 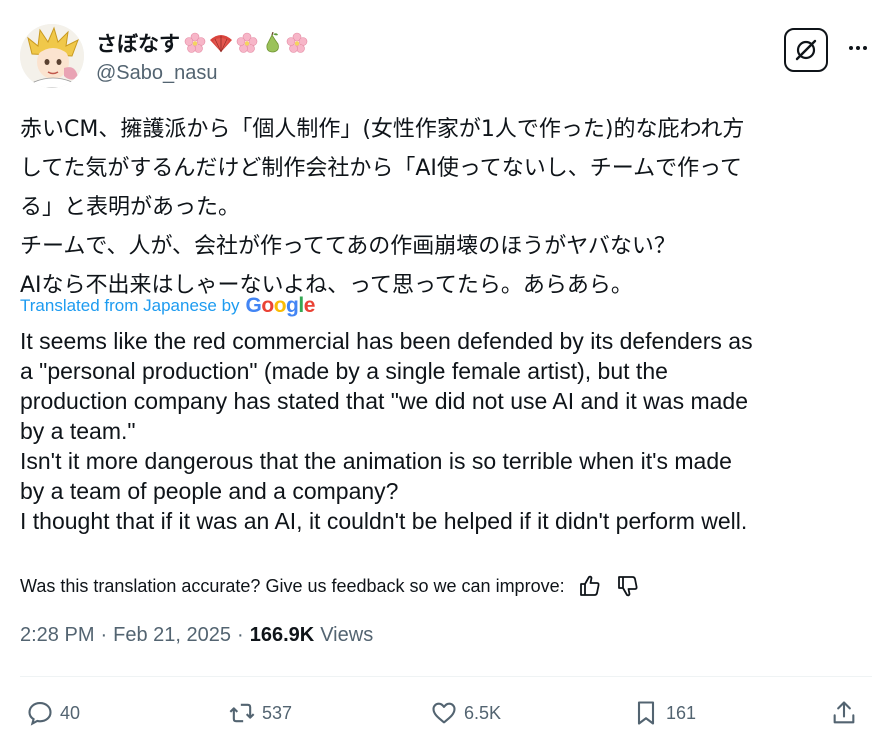 What do you see at coordinates (53, 713) in the screenshot?
I see `reply-button: 40` at bounding box center [53, 713].